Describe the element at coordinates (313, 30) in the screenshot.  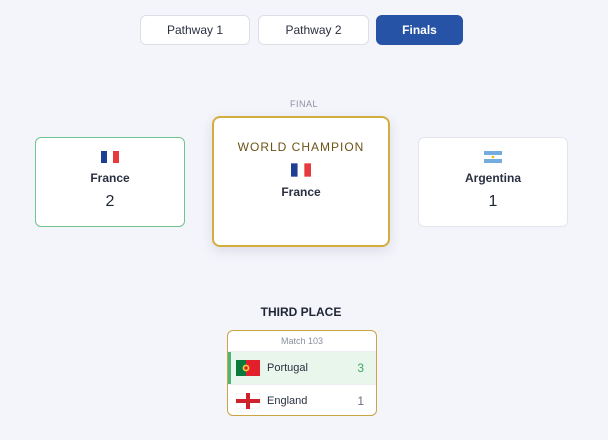
I see `tab-pathway-2: Pathway 2` at that location.